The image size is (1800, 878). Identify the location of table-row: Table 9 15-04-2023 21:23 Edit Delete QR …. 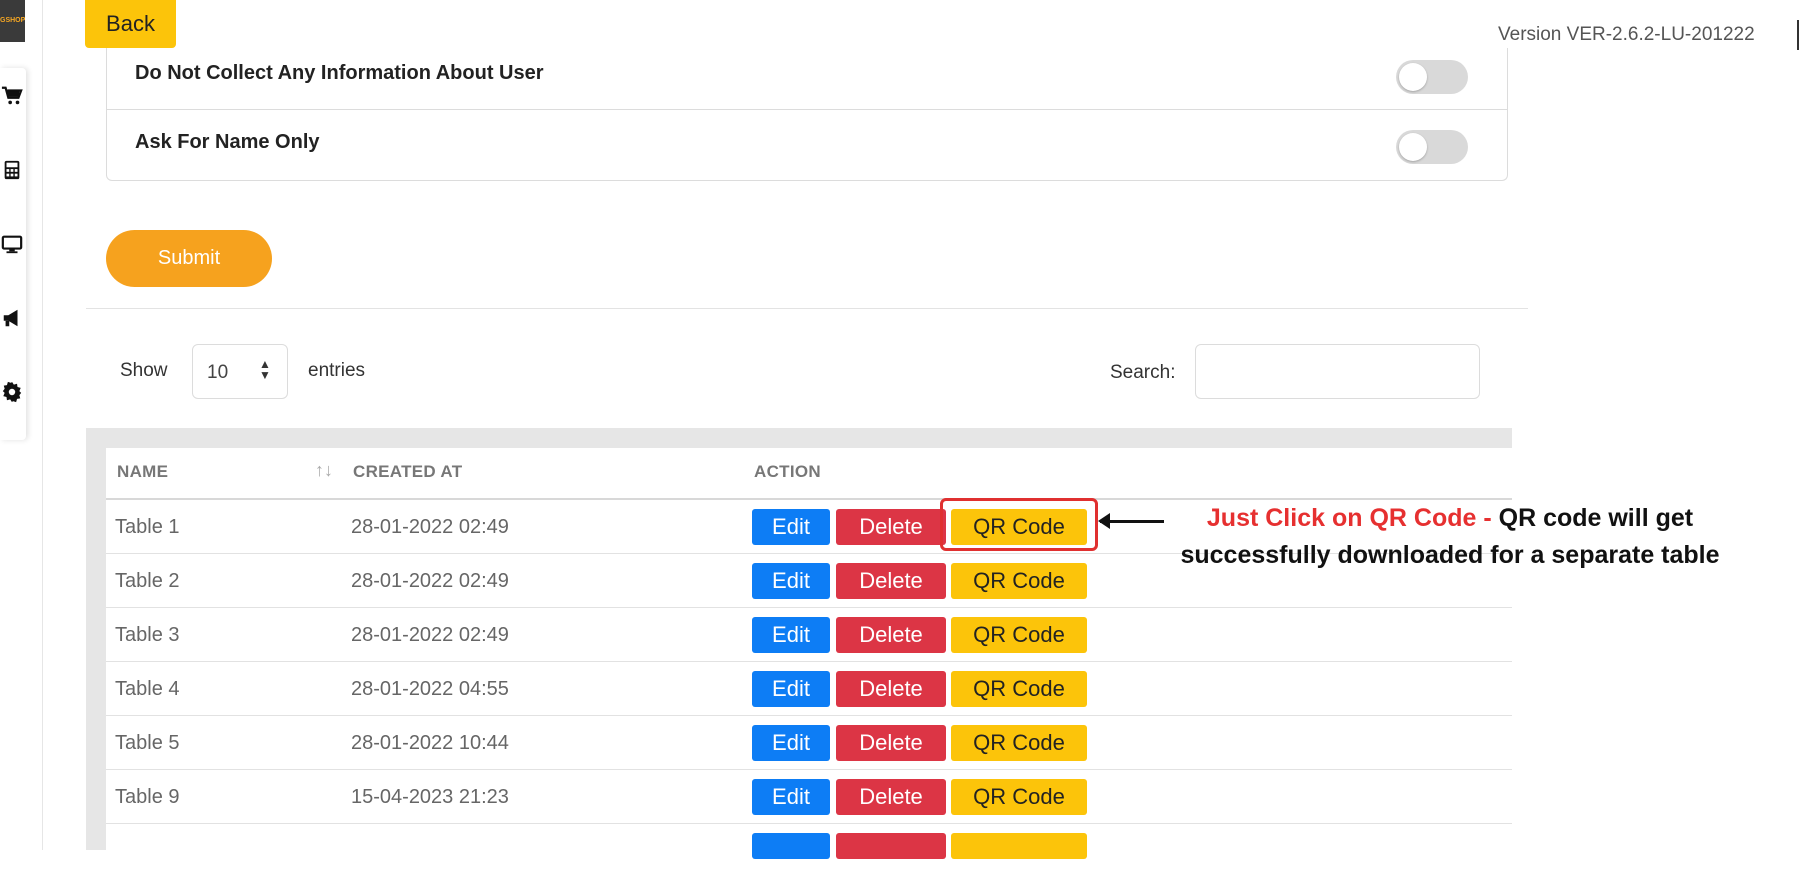
(809, 797).